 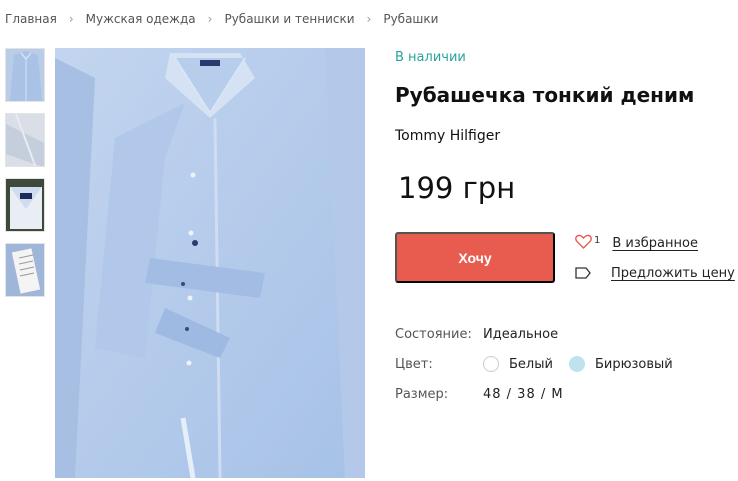 What do you see at coordinates (422, 394) in the screenshot?
I see `size-label: Размер:` at bounding box center [422, 394].